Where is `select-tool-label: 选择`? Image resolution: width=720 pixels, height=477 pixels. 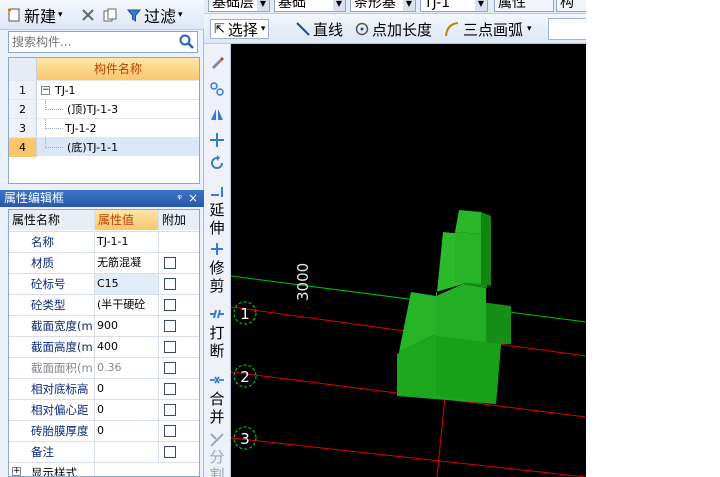
select-tool-label: 选择 is located at coordinates (242, 29).